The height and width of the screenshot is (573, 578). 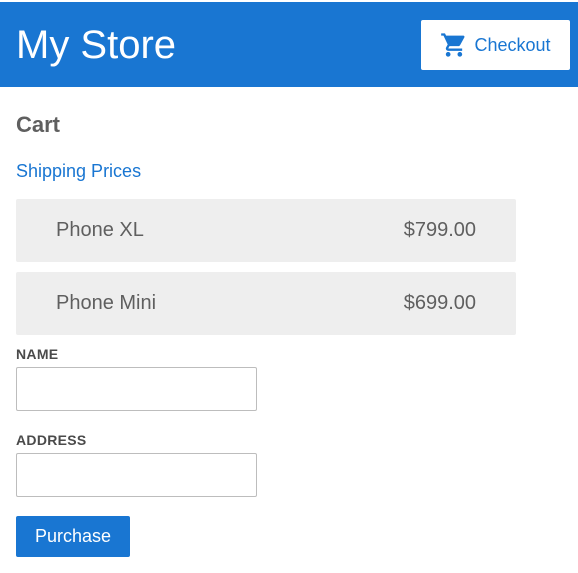 I want to click on cart-item: Phone XL $799.00, so click(x=266, y=230).